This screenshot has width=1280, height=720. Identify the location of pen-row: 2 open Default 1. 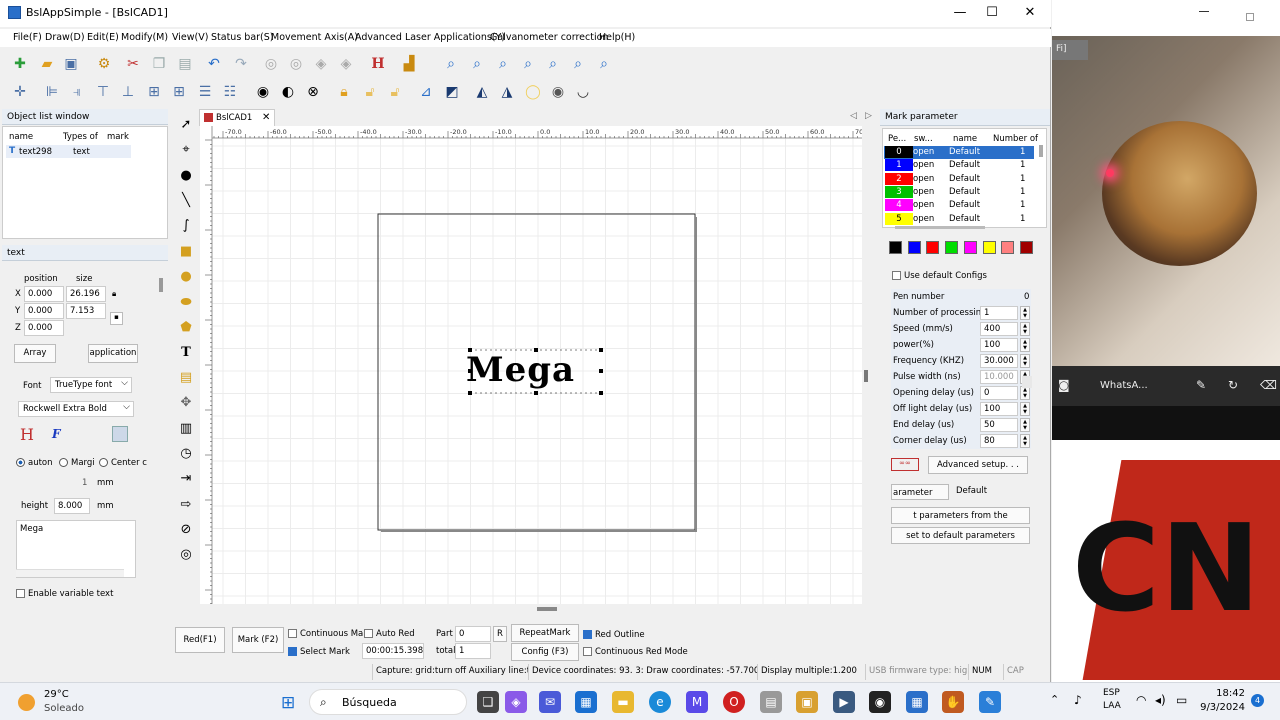
(959, 179).